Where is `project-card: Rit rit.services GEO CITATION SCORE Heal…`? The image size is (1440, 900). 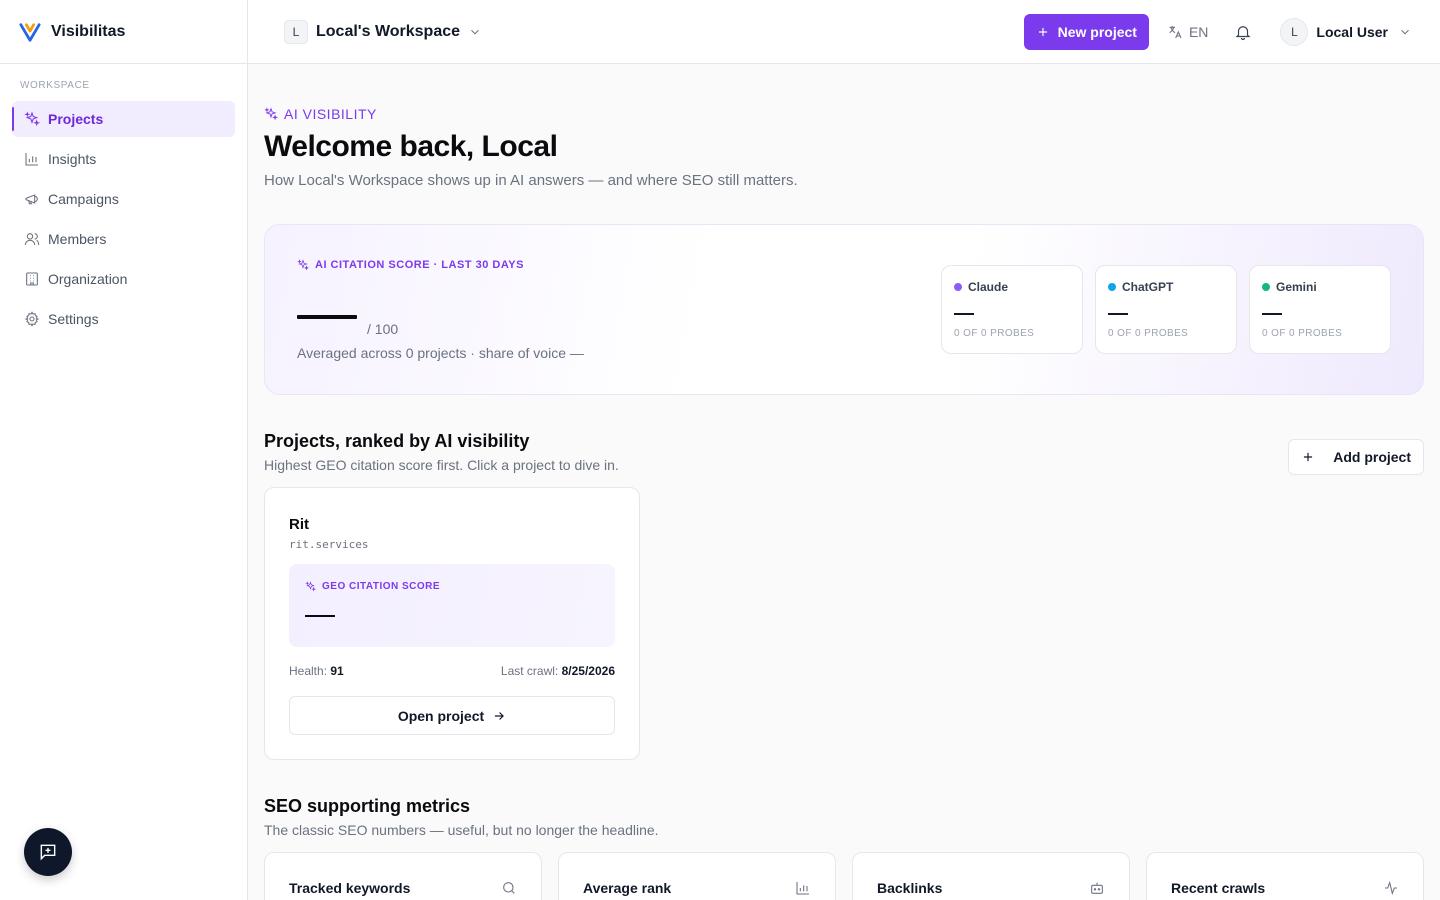 project-card: Rit rit.services GEO CITATION SCORE Heal… is located at coordinates (452, 623).